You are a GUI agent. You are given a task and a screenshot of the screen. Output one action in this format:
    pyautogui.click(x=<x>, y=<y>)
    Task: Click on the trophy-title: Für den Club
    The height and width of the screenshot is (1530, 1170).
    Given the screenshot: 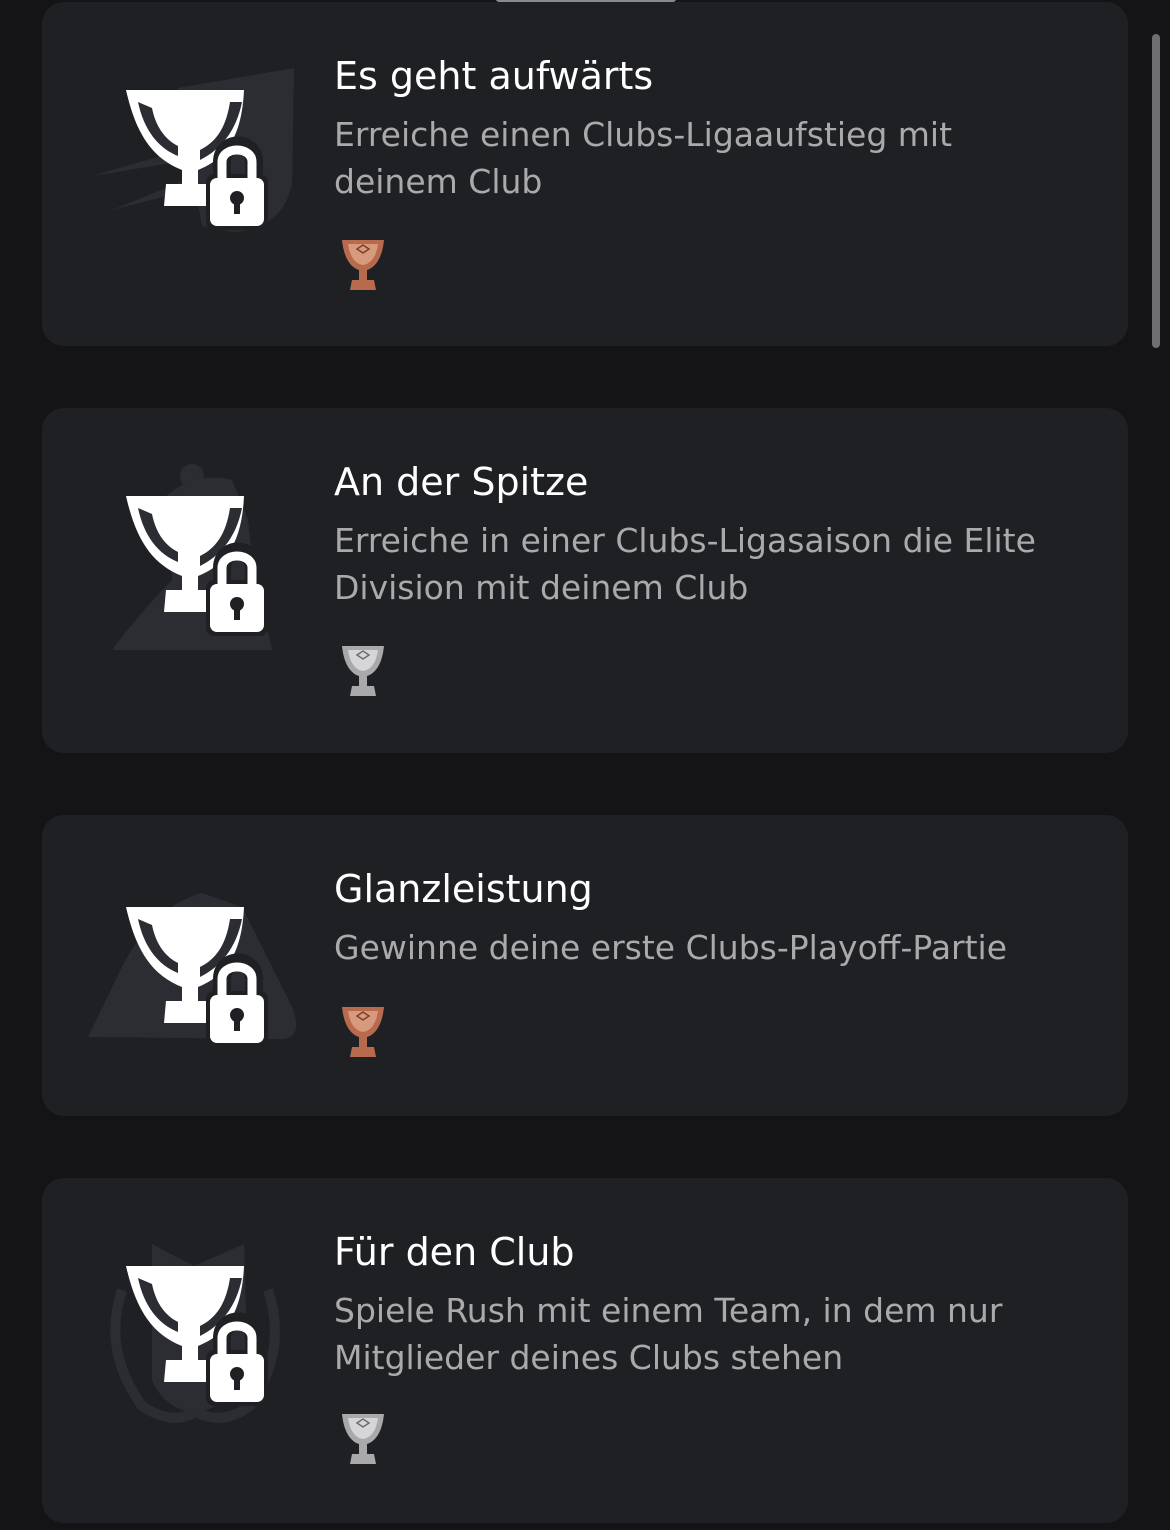 What is the action you would take?
    pyautogui.click(x=454, y=1252)
    